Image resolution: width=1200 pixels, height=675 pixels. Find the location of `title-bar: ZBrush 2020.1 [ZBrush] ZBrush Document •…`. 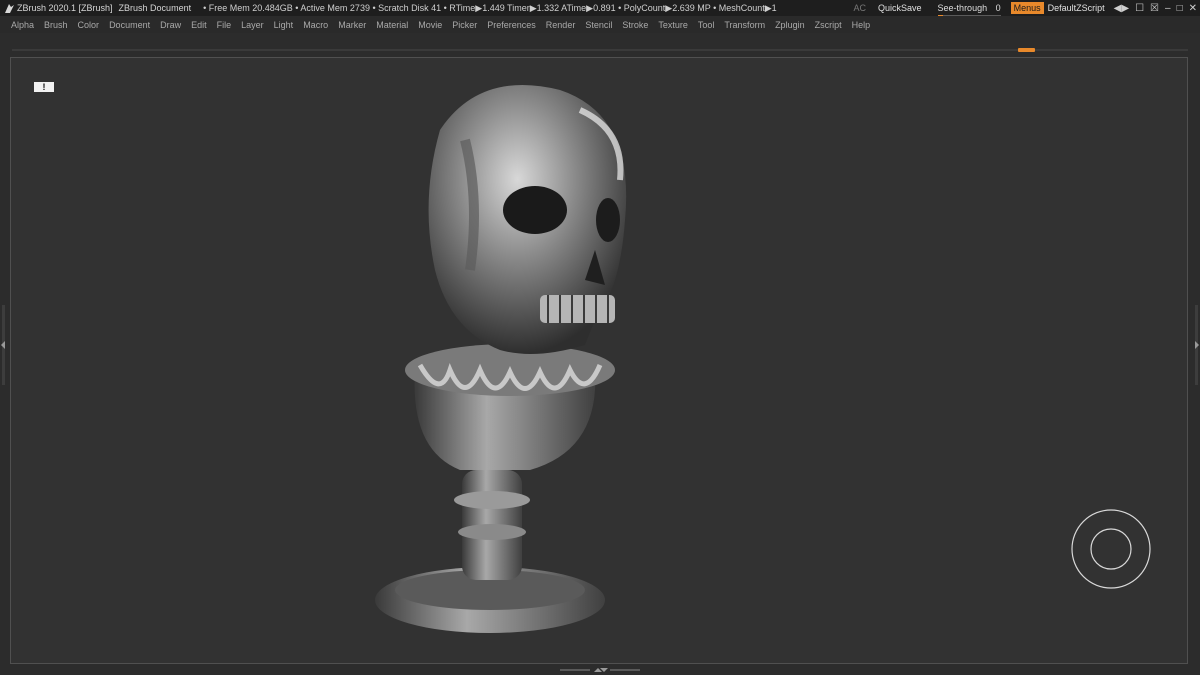

title-bar: ZBrush 2020.1 [ZBrush] ZBrush Document •… is located at coordinates (600, 8).